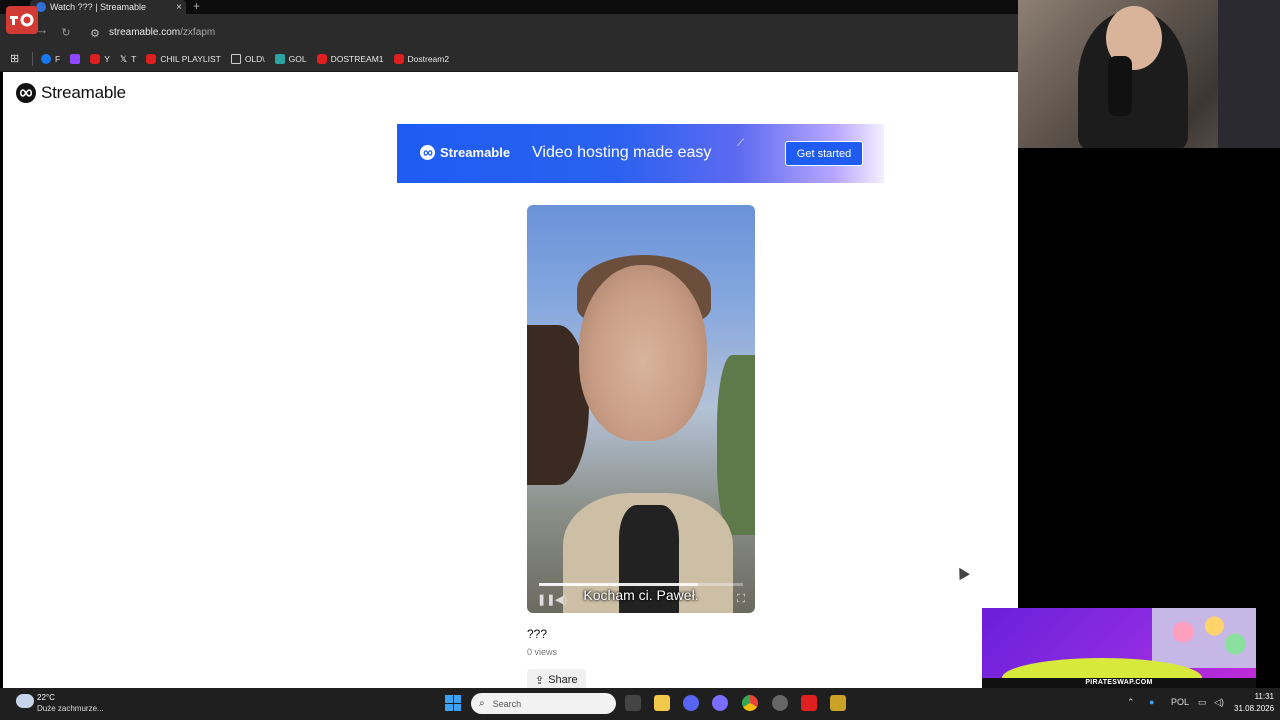 The width and height of the screenshot is (1280, 720). What do you see at coordinates (540, 680) in the screenshot?
I see `share-icon: ⇪` at bounding box center [540, 680].